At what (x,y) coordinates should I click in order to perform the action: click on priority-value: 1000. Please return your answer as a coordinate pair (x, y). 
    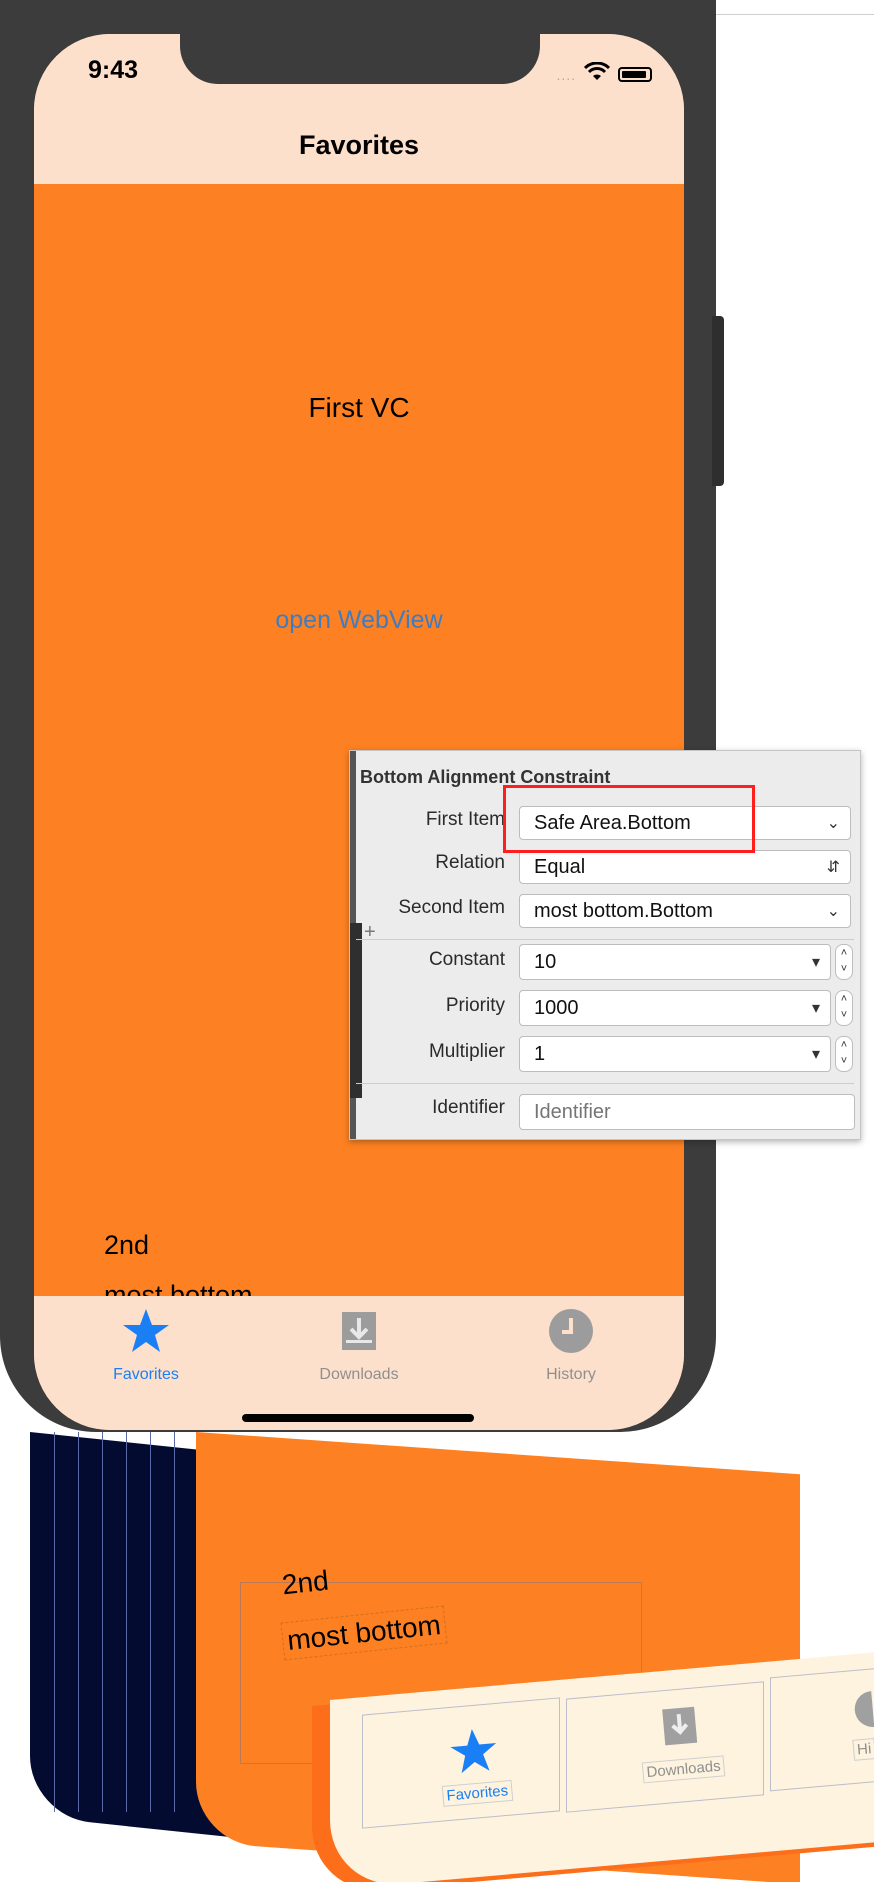
    Looking at the image, I should click on (556, 1007).